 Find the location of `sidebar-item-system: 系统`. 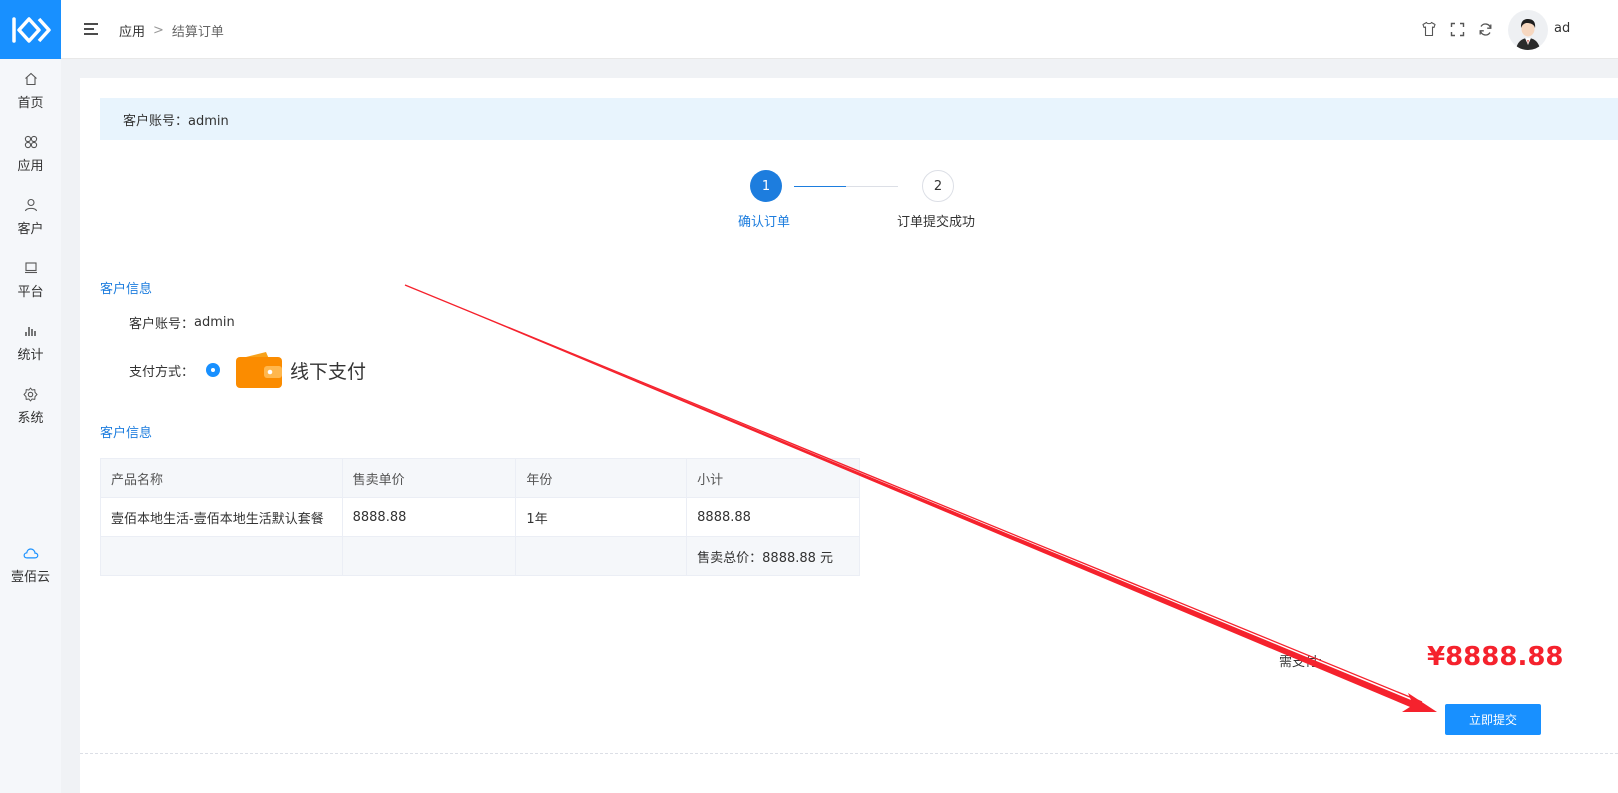

sidebar-item-system: 系统 is located at coordinates (30, 406).